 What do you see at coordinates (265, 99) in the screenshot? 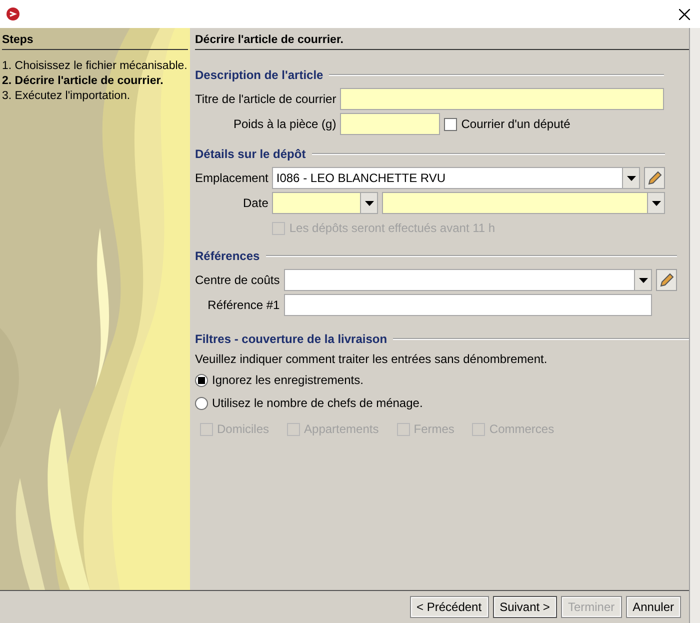
I see `field-label: Titre de l'article de courrier` at bounding box center [265, 99].